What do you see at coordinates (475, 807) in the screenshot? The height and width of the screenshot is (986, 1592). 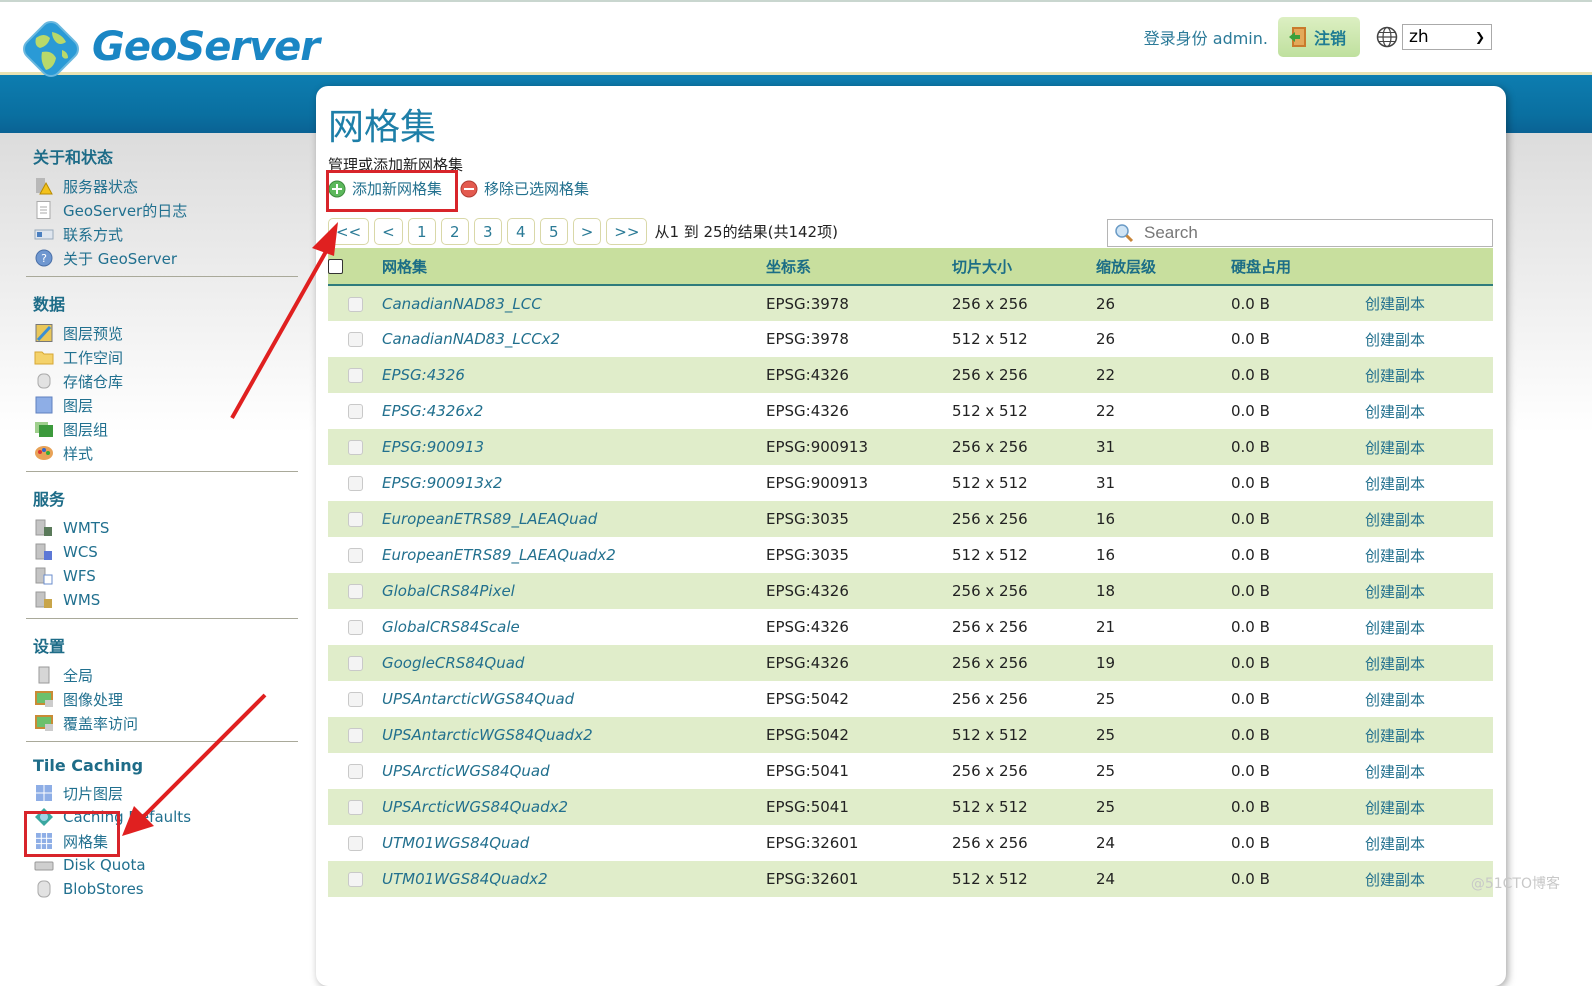 I see `gridset-name-link: UPSArcticWGS84Quadx2` at bounding box center [475, 807].